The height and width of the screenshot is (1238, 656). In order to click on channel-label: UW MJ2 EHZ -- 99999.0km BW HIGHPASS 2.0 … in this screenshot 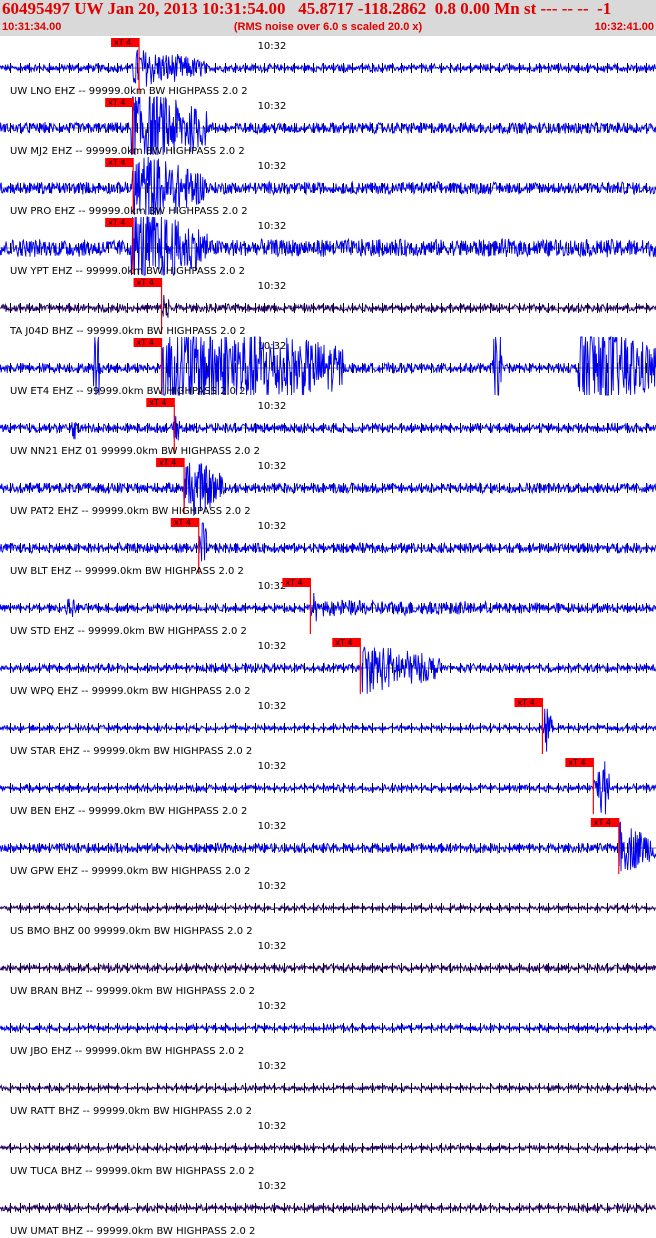, I will do `click(127, 151)`.